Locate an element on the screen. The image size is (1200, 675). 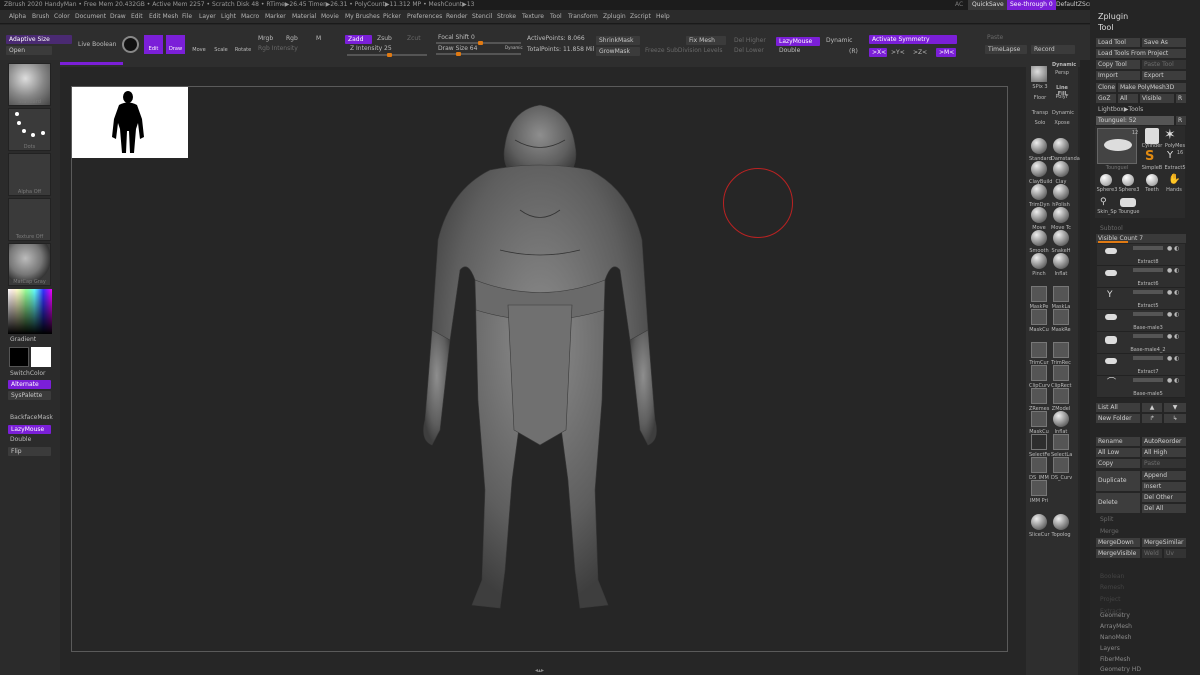
symmetry-y-button: >Y< is located at coordinates (898, 53).